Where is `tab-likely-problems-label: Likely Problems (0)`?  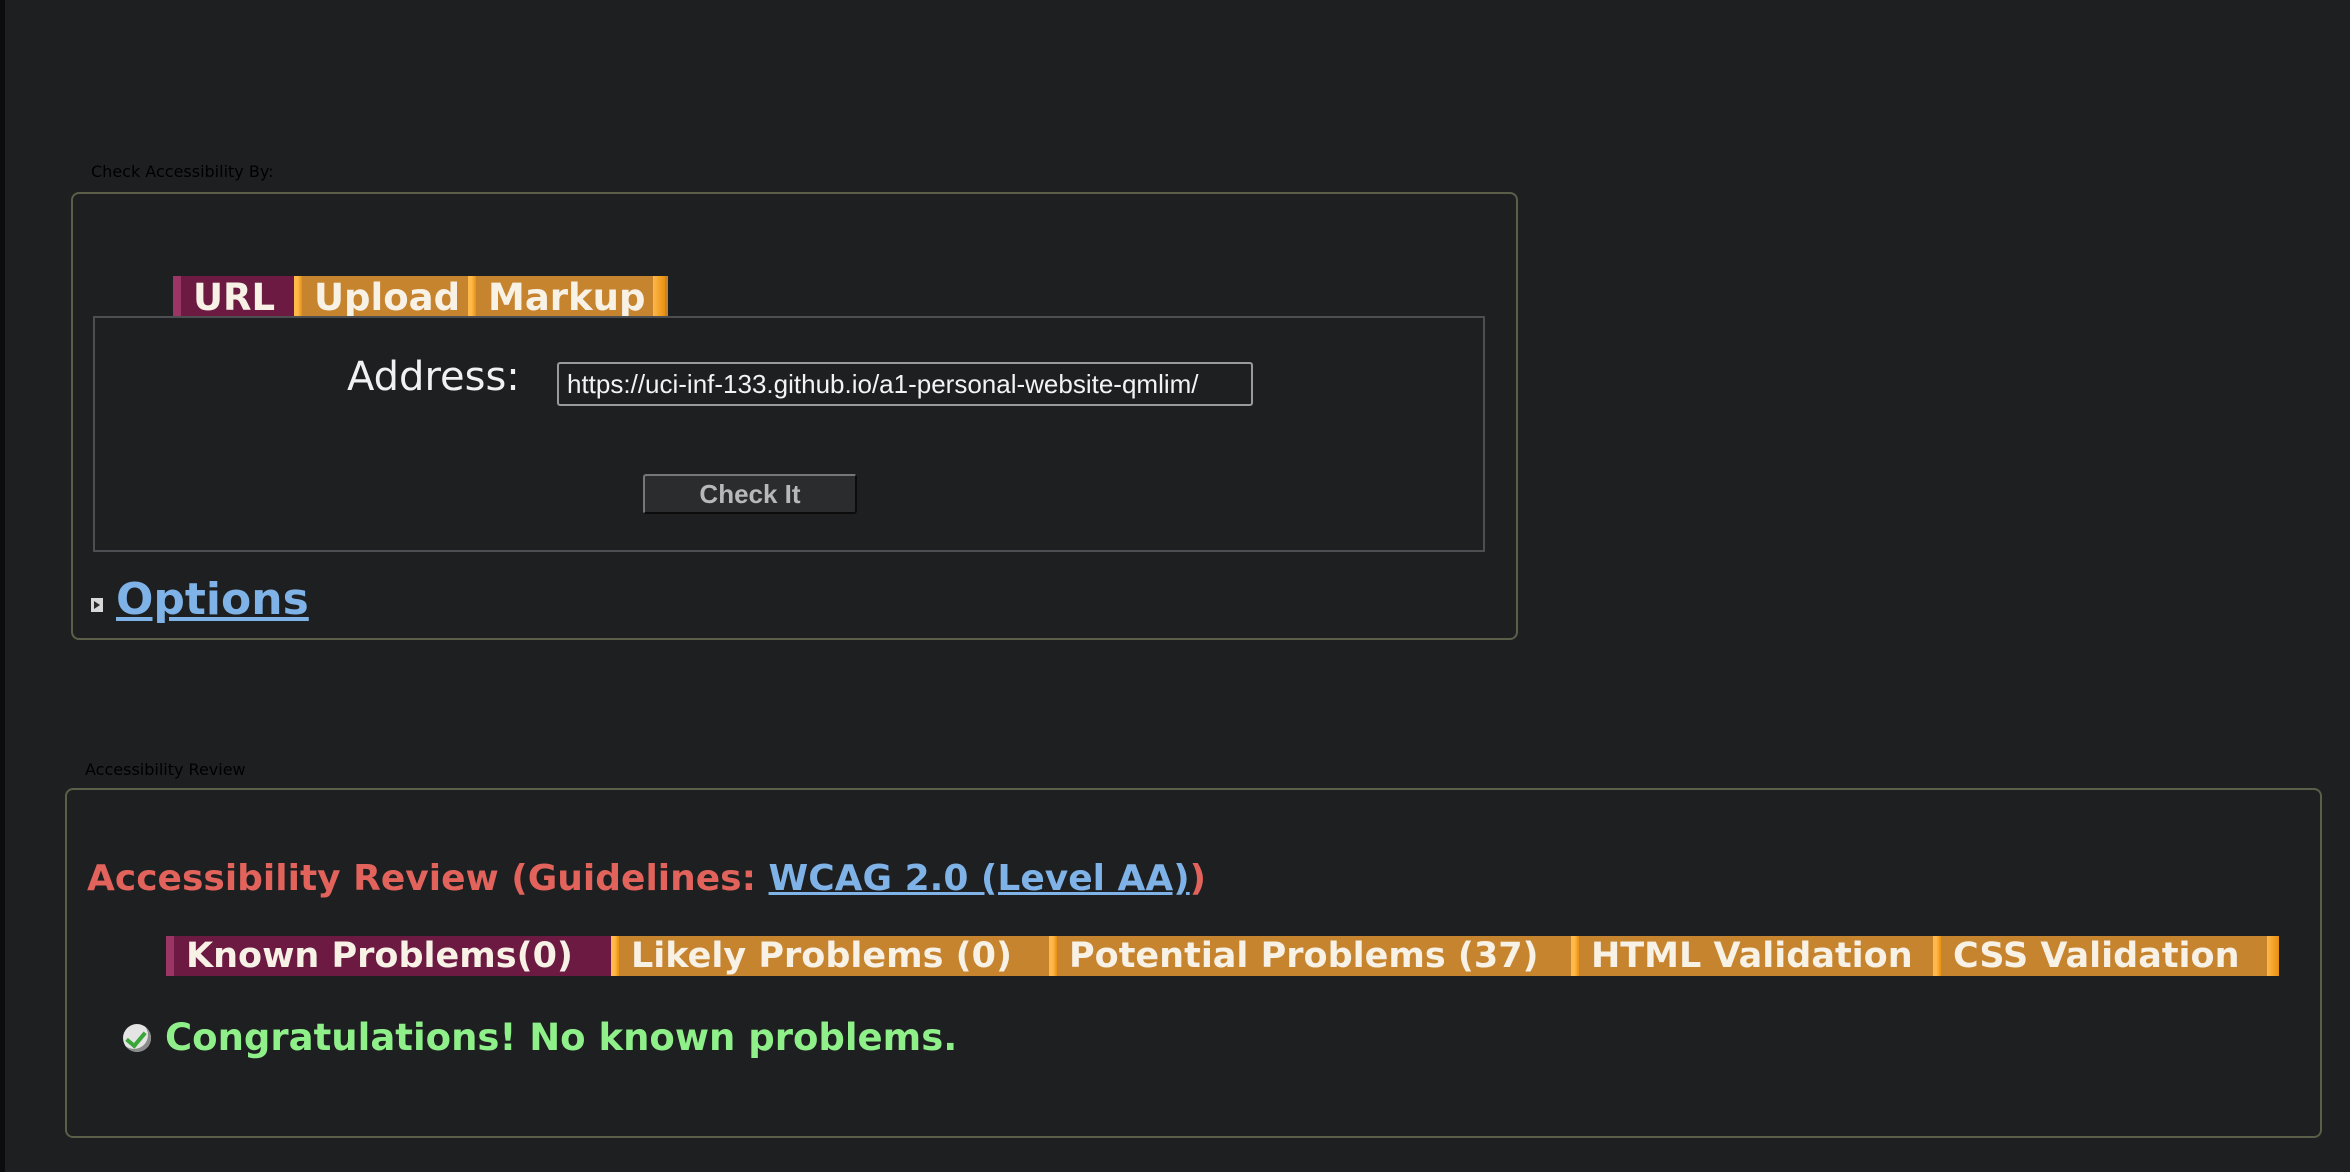
tab-likely-problems-label: Likely Problems (0) is located at coordinates (821, 956).